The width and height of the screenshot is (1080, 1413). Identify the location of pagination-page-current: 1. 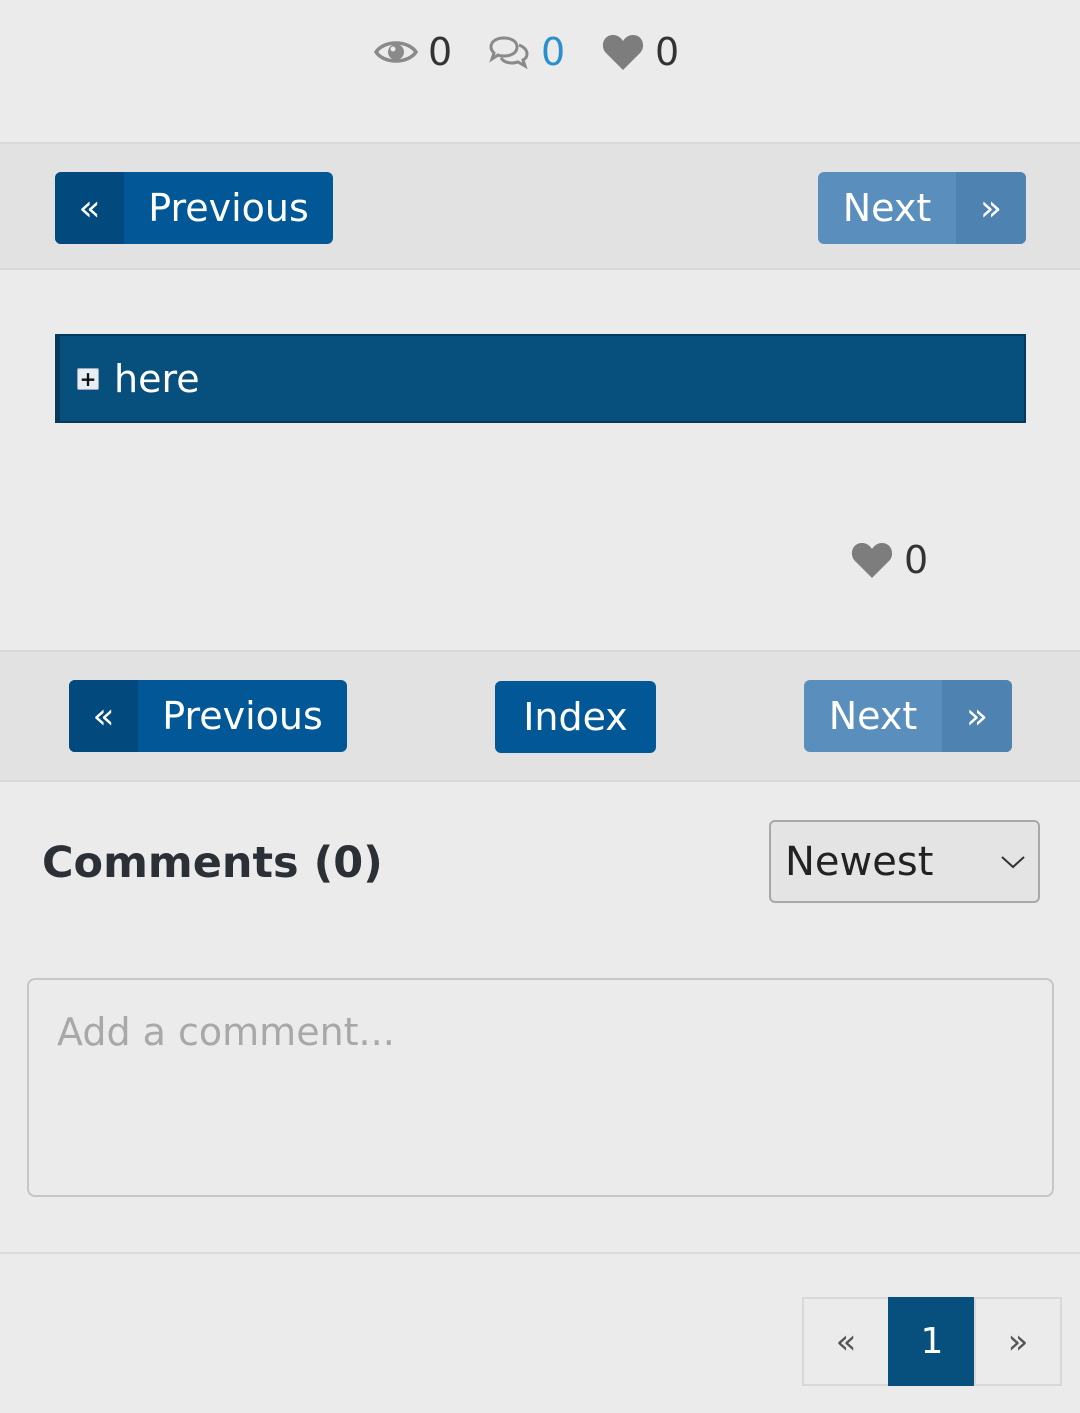
(932, 1341).